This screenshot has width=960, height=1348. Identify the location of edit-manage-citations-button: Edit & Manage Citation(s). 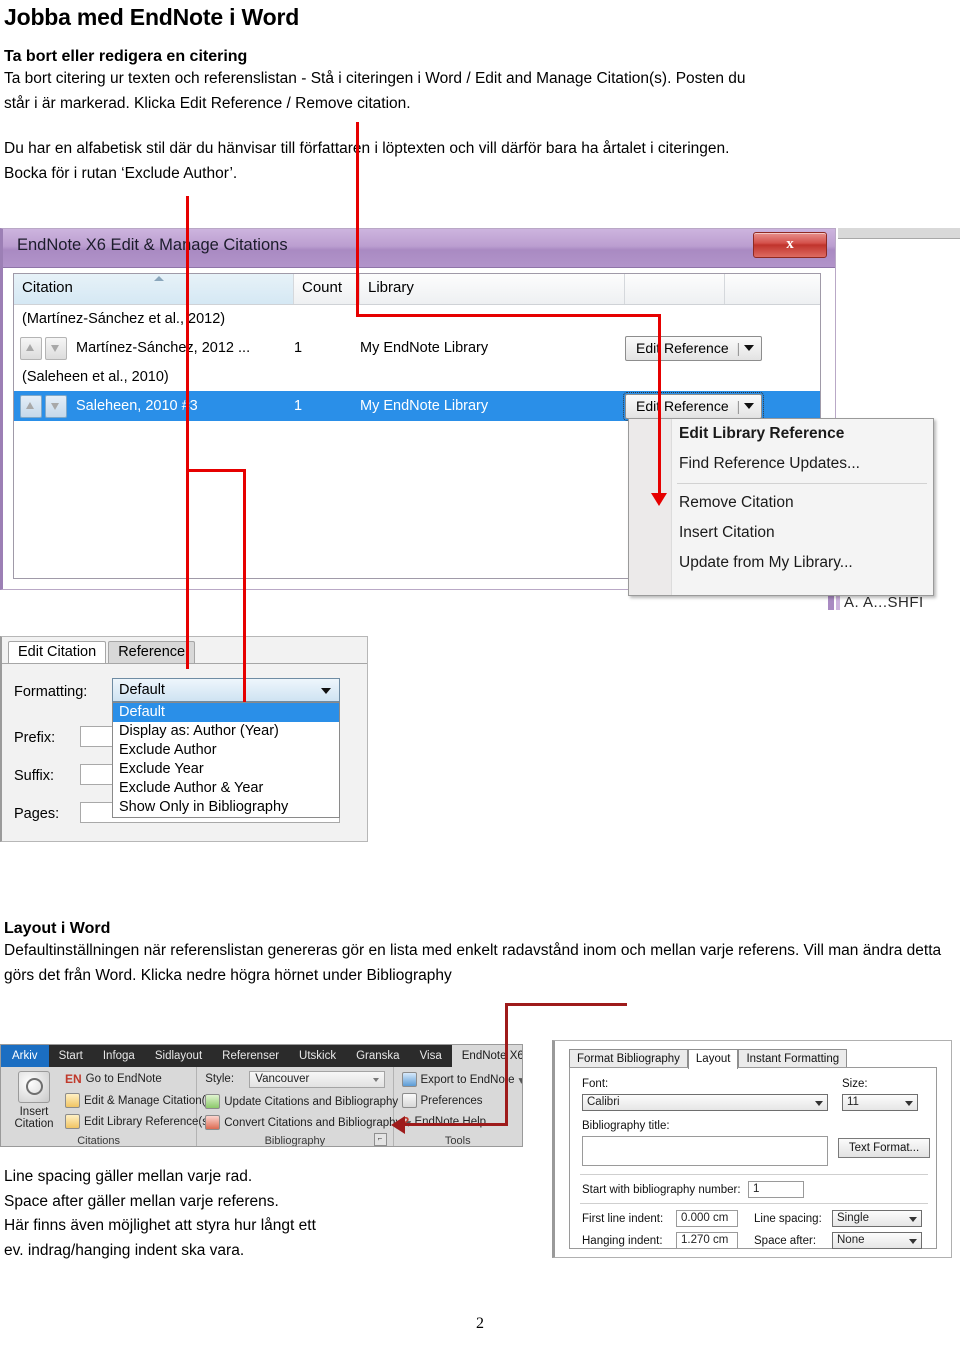
(140, 1100).